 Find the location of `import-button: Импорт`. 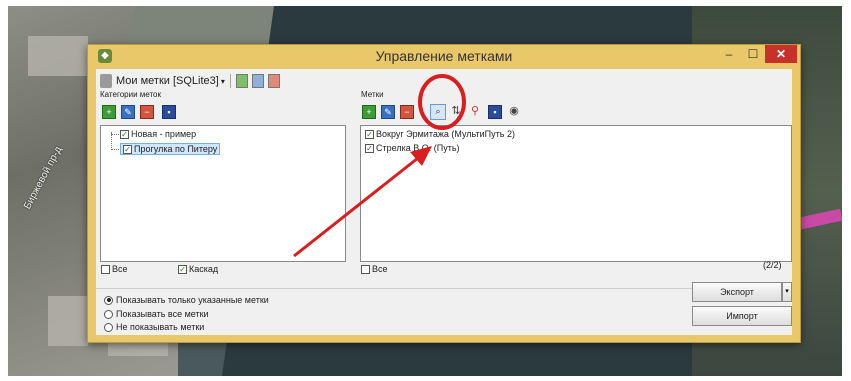

import-button: Импорт is located at coordinates (742, 316).